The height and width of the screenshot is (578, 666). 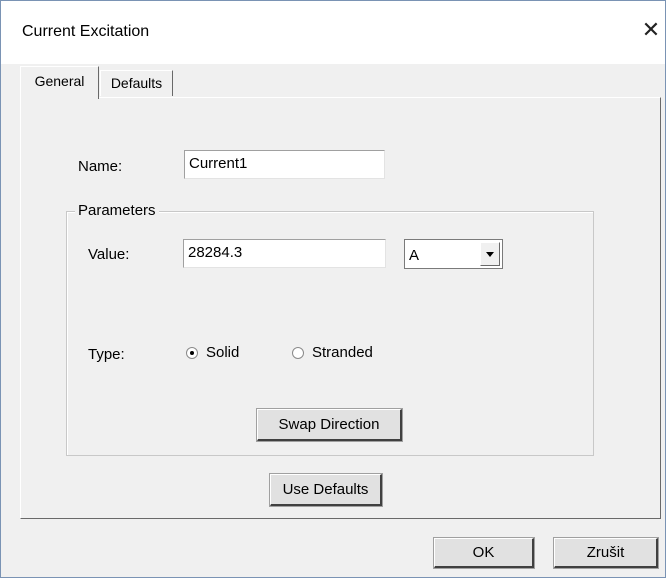 I want to click on radio-stranded: Stranded, so click(x=332, y=352).